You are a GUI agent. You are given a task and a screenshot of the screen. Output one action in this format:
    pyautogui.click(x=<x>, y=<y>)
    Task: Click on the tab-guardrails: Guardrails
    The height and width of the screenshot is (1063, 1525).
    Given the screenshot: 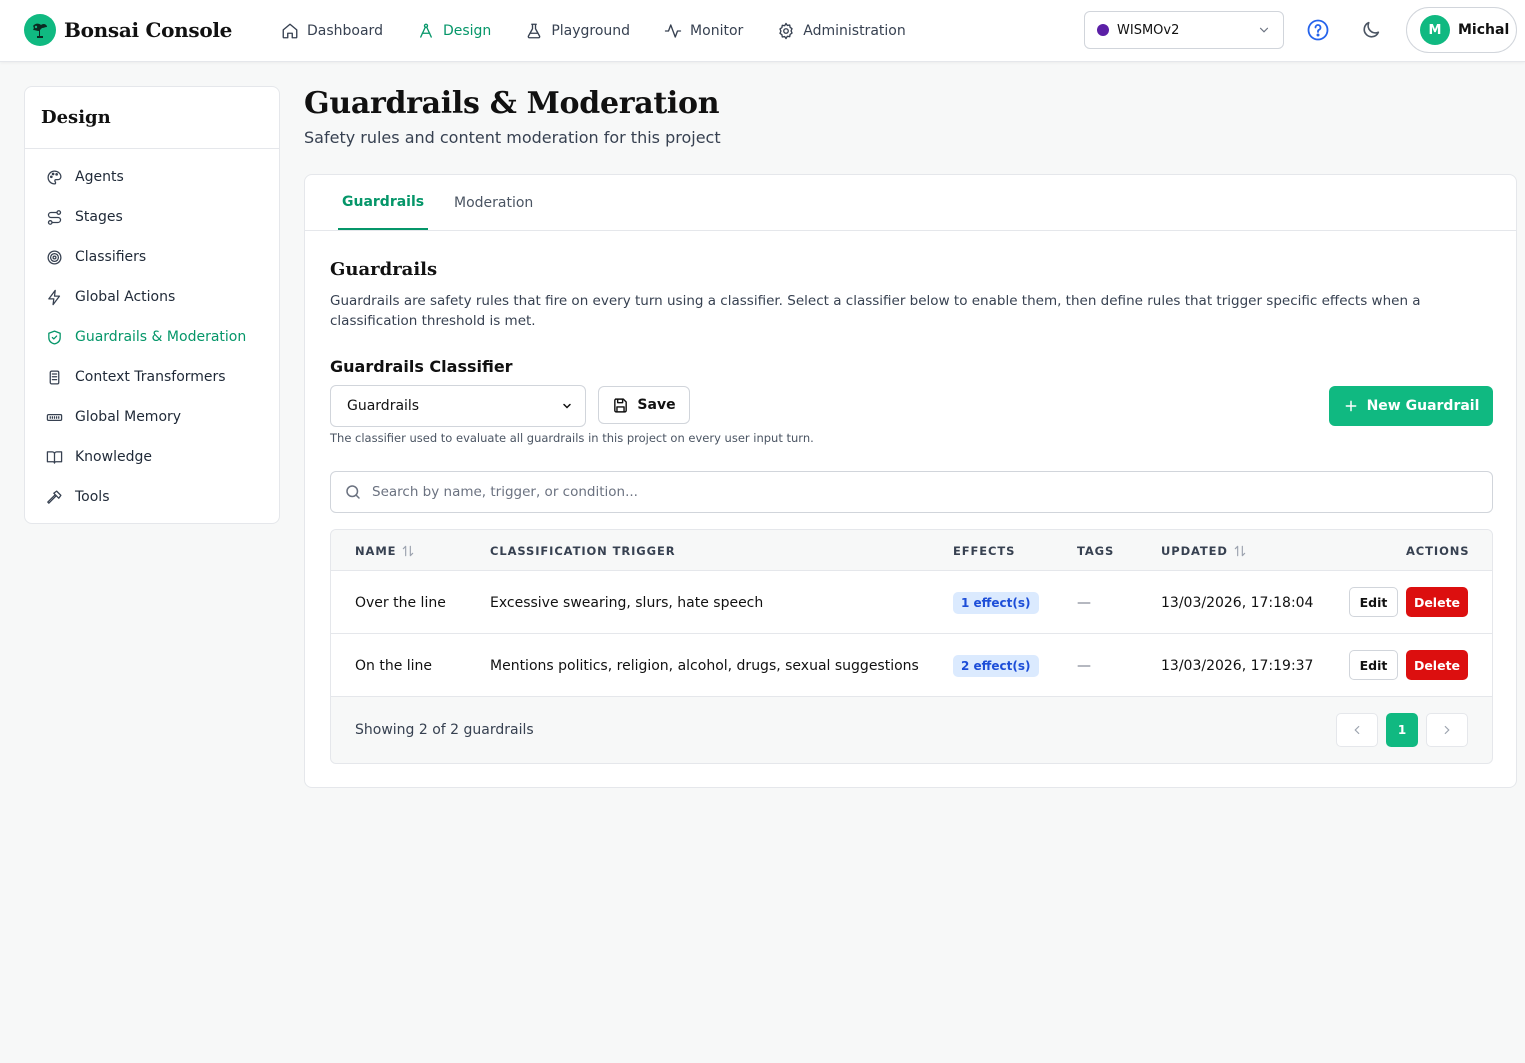 What is the action you would take?
    pyautogui.click(x=383, y=202)
    